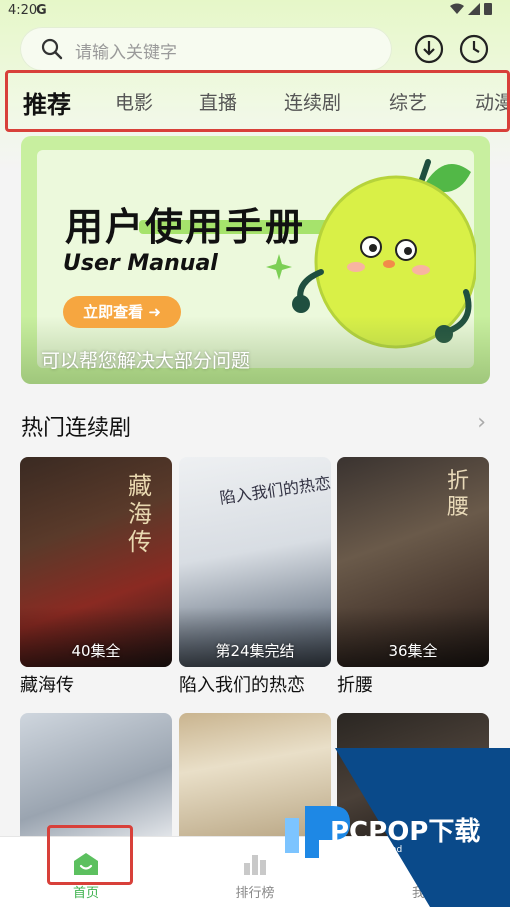 This screenshot has height=908, width=510. I want to click on search-placeholder: 请输入关键字, so click(126, 53).